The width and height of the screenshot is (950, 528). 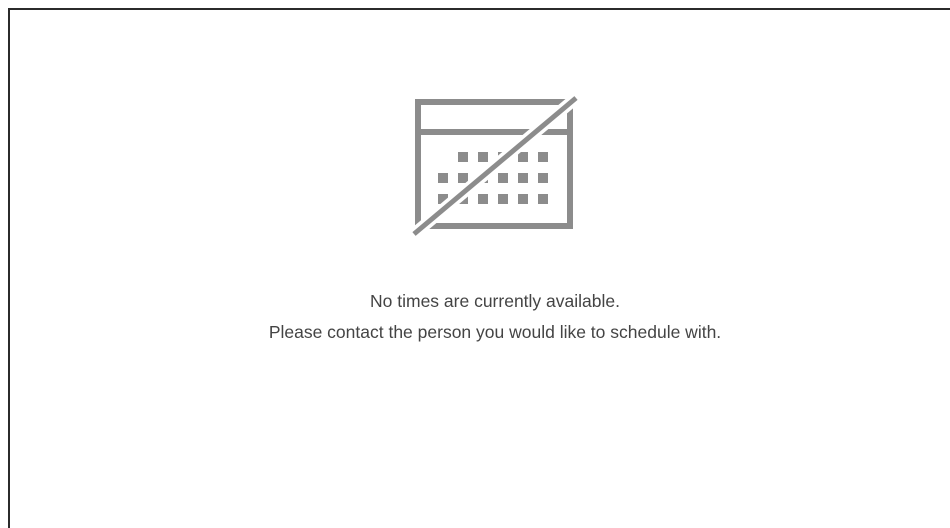 I want to click on calendar-slash-icon, so click(x=496, y=167).